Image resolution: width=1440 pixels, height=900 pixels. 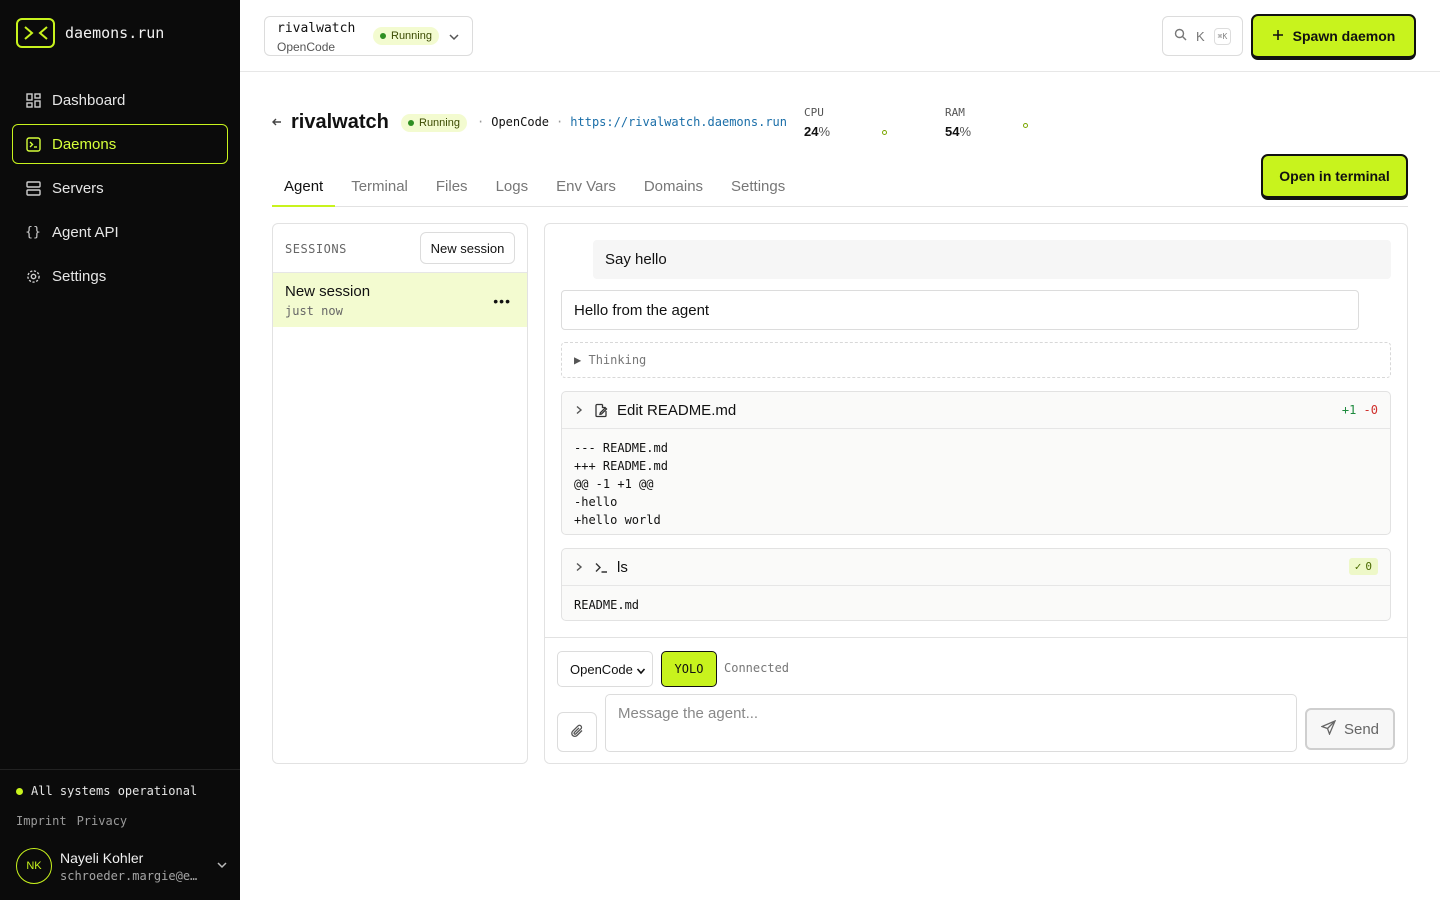 I want to click on agent-message: Hello from the agent, so click(x=960, y=310).